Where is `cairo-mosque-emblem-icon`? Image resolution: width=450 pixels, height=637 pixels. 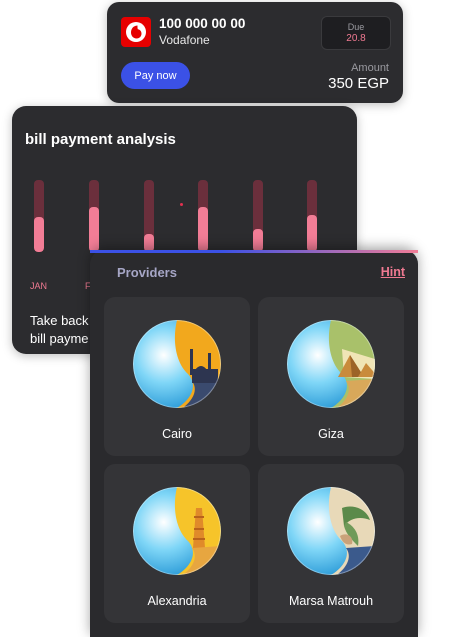
cairo-mosque-emblem-icon is located at coordinates (177, 364).